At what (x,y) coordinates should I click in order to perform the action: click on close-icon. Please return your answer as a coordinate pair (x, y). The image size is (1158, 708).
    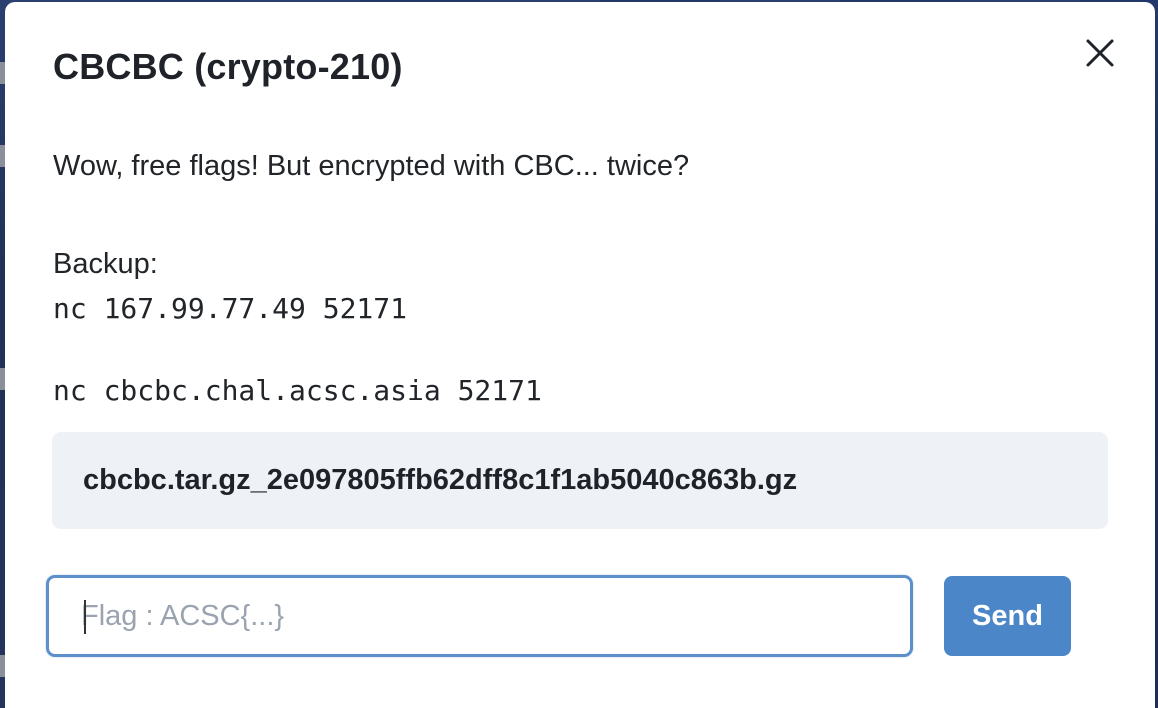
    Looking at the image, I should click on (1100, 53).